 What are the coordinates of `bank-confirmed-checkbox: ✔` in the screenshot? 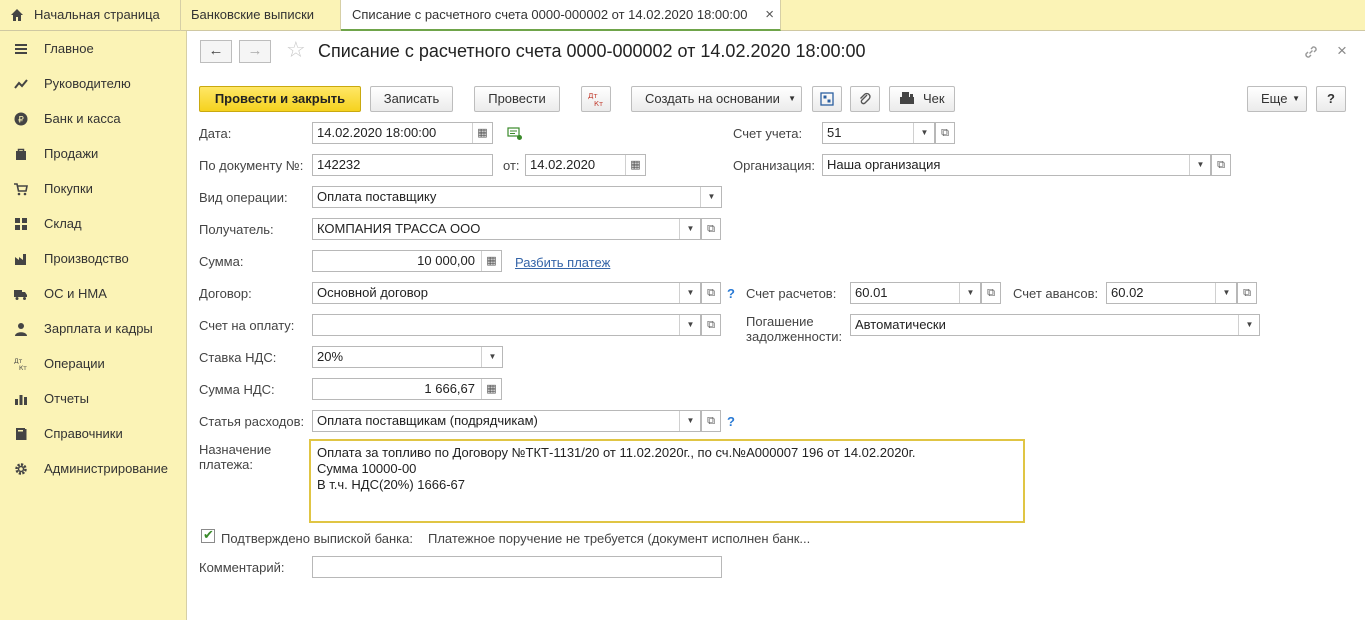 It's located at (208, 535).